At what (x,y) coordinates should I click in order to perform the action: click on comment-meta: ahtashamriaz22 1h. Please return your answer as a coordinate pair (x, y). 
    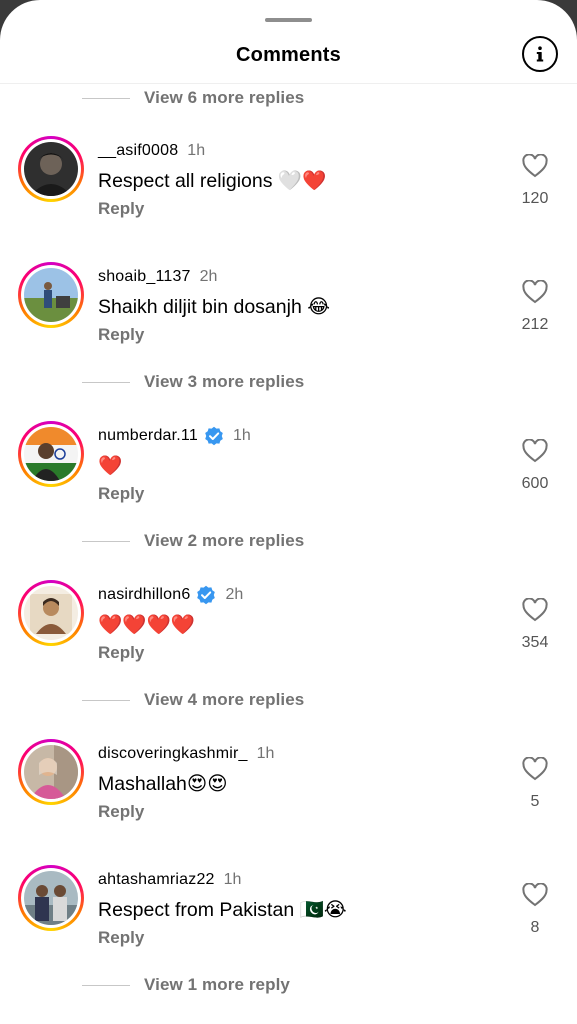
    Looking at the image, I should click on (169, 880).